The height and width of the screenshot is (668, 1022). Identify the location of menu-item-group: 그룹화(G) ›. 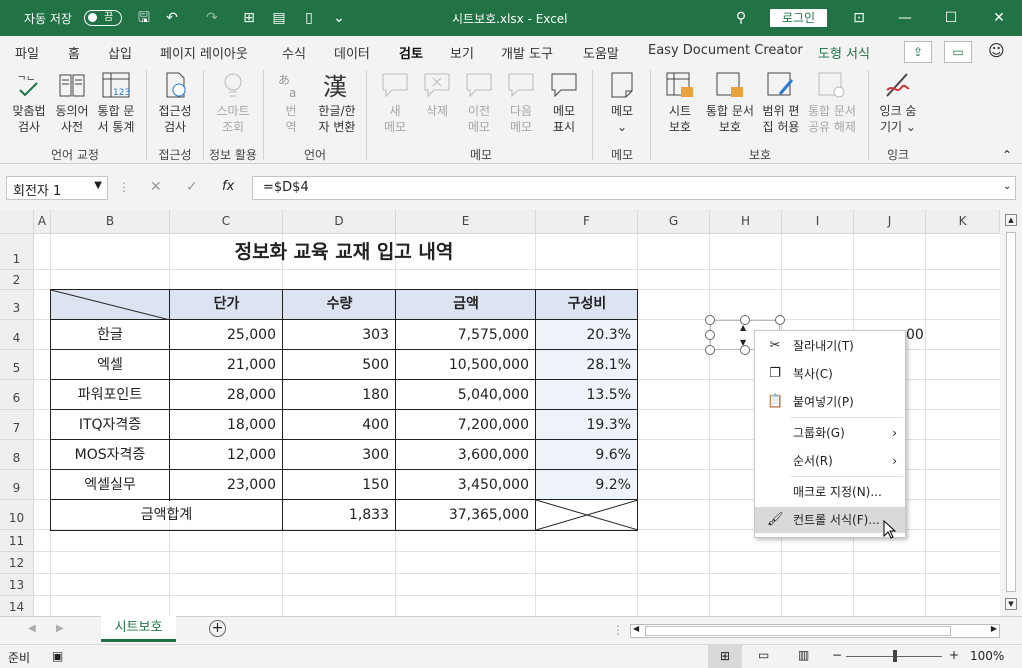
(830, 433).